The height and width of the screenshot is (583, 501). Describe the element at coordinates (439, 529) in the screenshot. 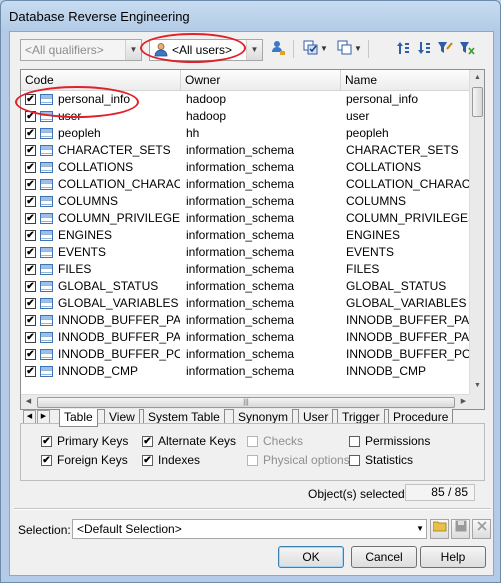

I see `open-folder-icon` at that location.